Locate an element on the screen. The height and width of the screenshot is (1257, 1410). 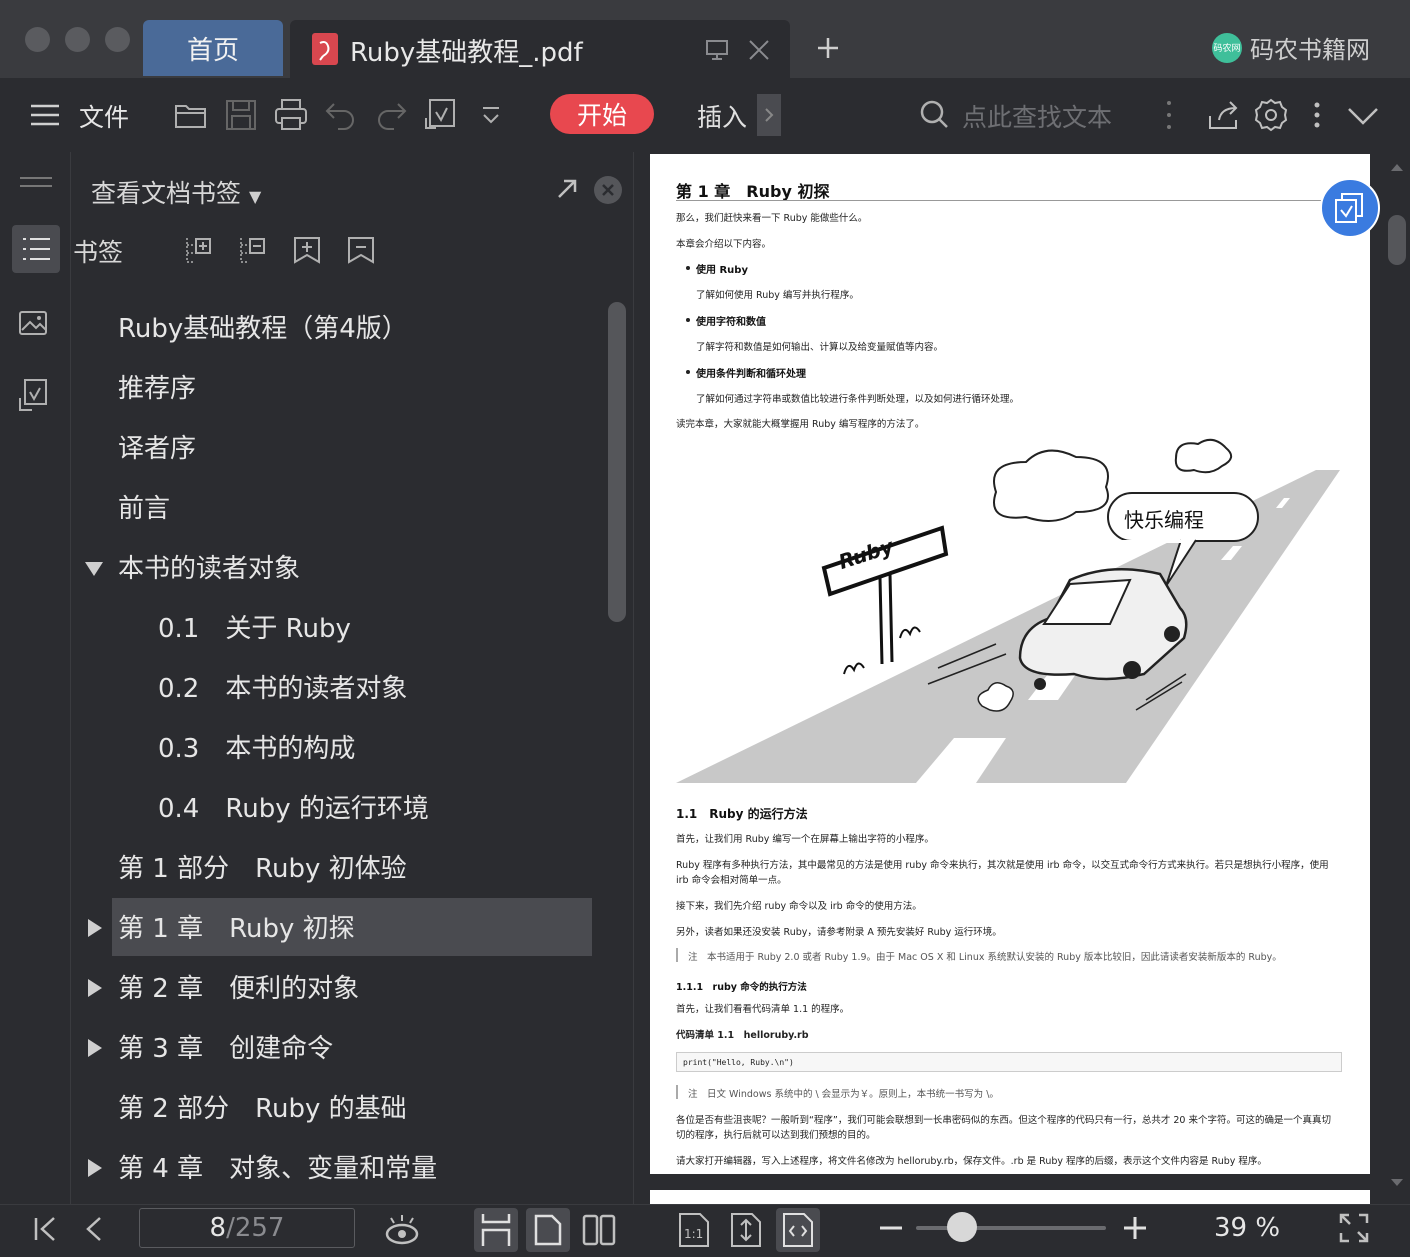
print-icon is located at coordinates (291, 115).